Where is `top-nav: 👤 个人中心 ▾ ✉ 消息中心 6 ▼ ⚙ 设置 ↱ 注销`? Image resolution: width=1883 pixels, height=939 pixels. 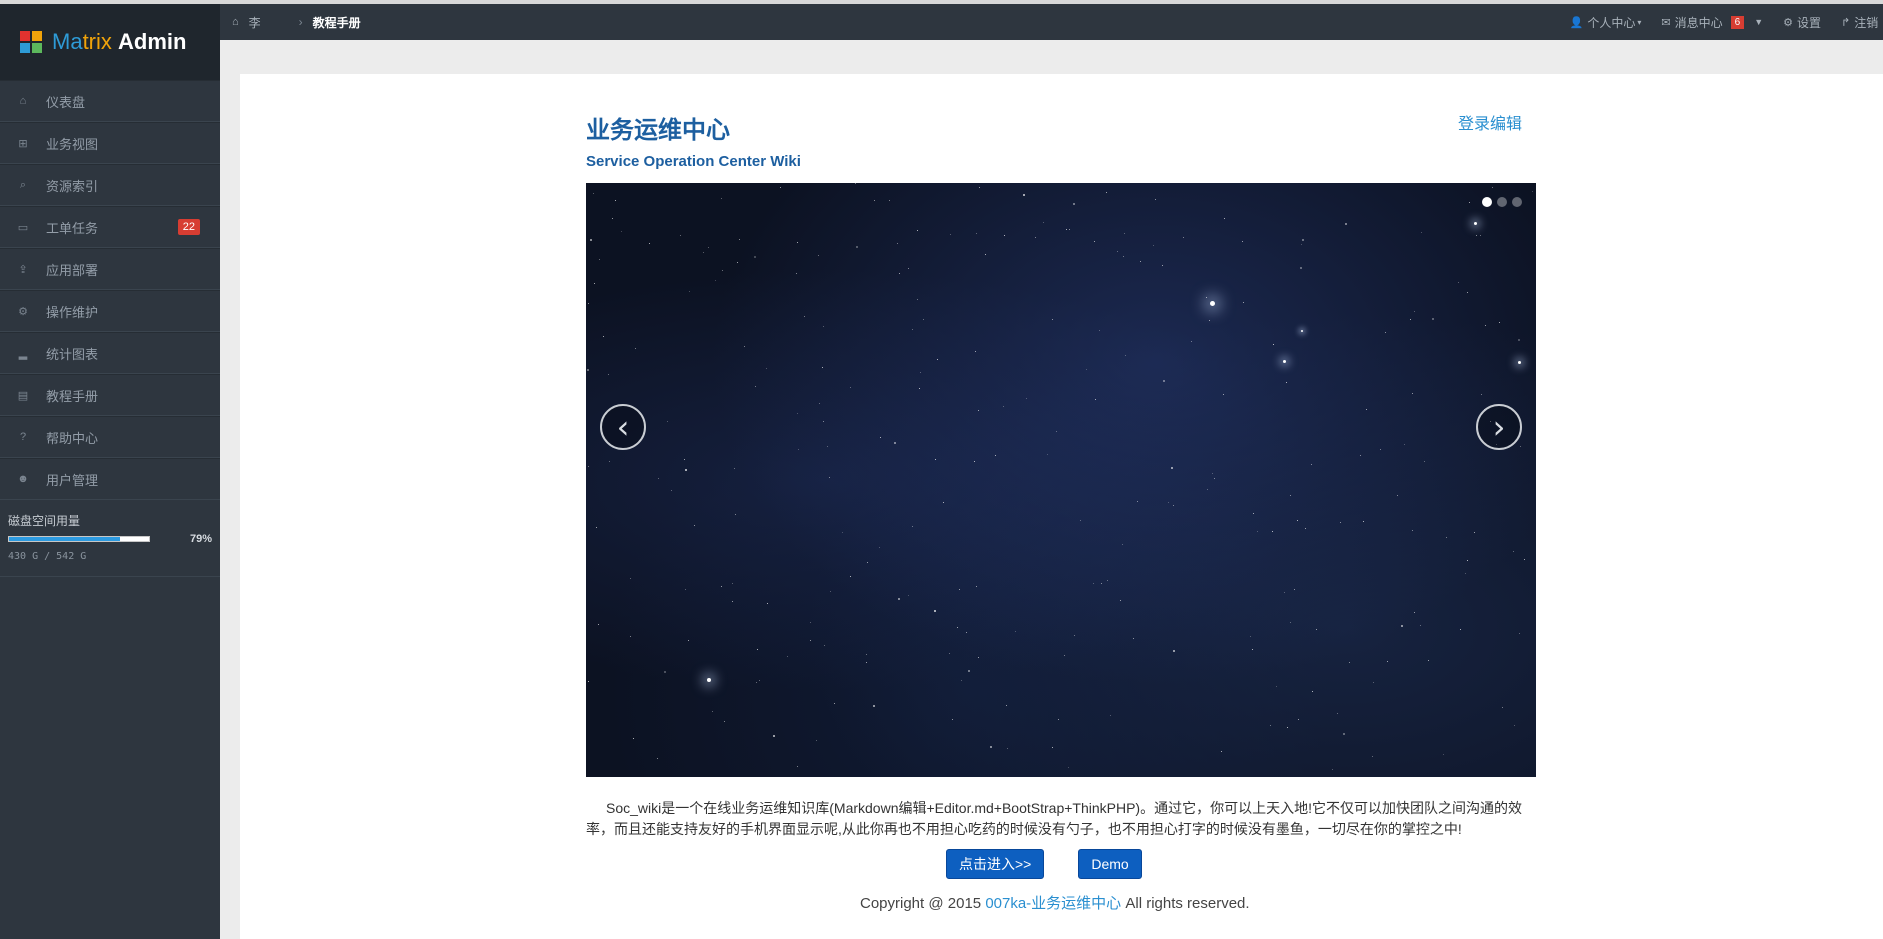 top-nav: 👤 个人中心 ▾ ✉ 消息中心 6 ▼ ⚙ 设置 ↱ 注销 is located at coordinates (1716, 22).